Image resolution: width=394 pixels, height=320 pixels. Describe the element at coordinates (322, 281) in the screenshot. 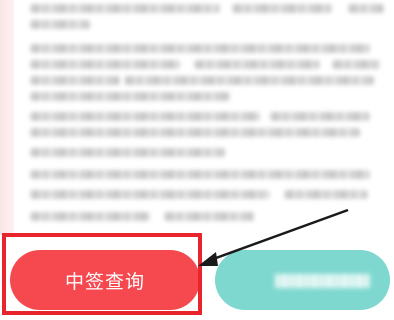

I see `blurred-button-label` at that location.